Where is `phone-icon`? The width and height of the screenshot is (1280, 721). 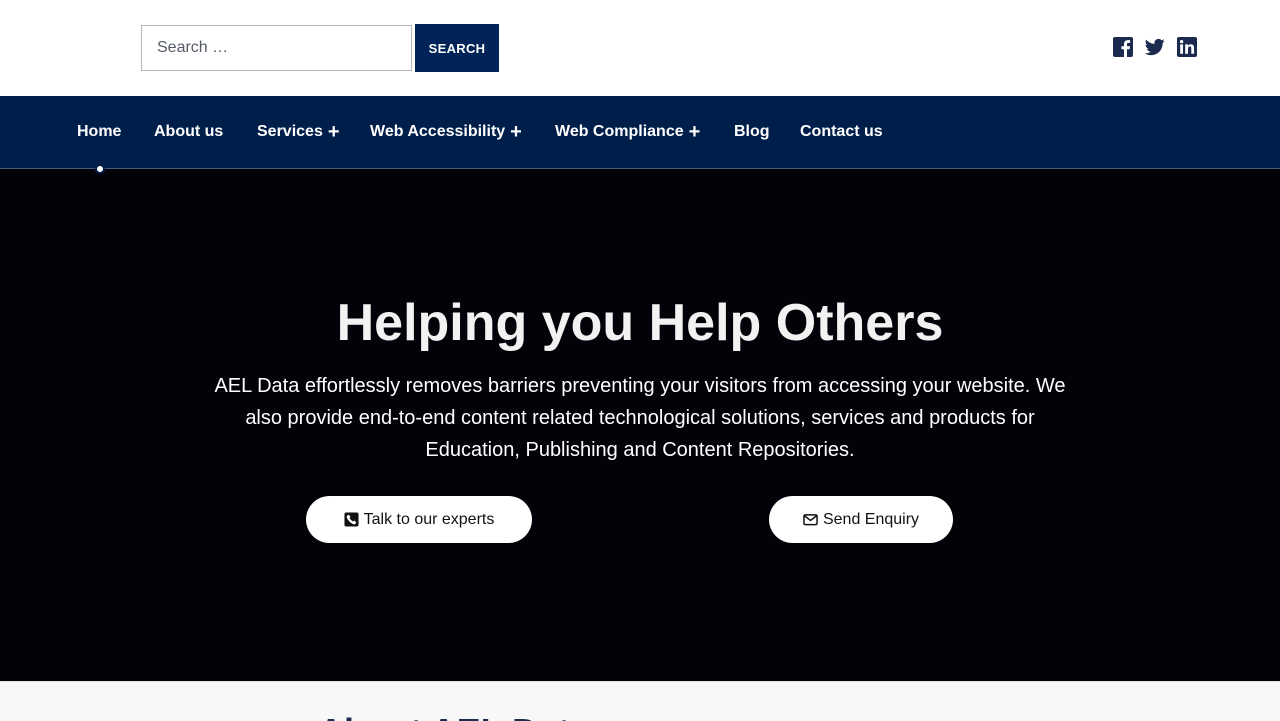
phone-icon is located at coordinates (351, 519).